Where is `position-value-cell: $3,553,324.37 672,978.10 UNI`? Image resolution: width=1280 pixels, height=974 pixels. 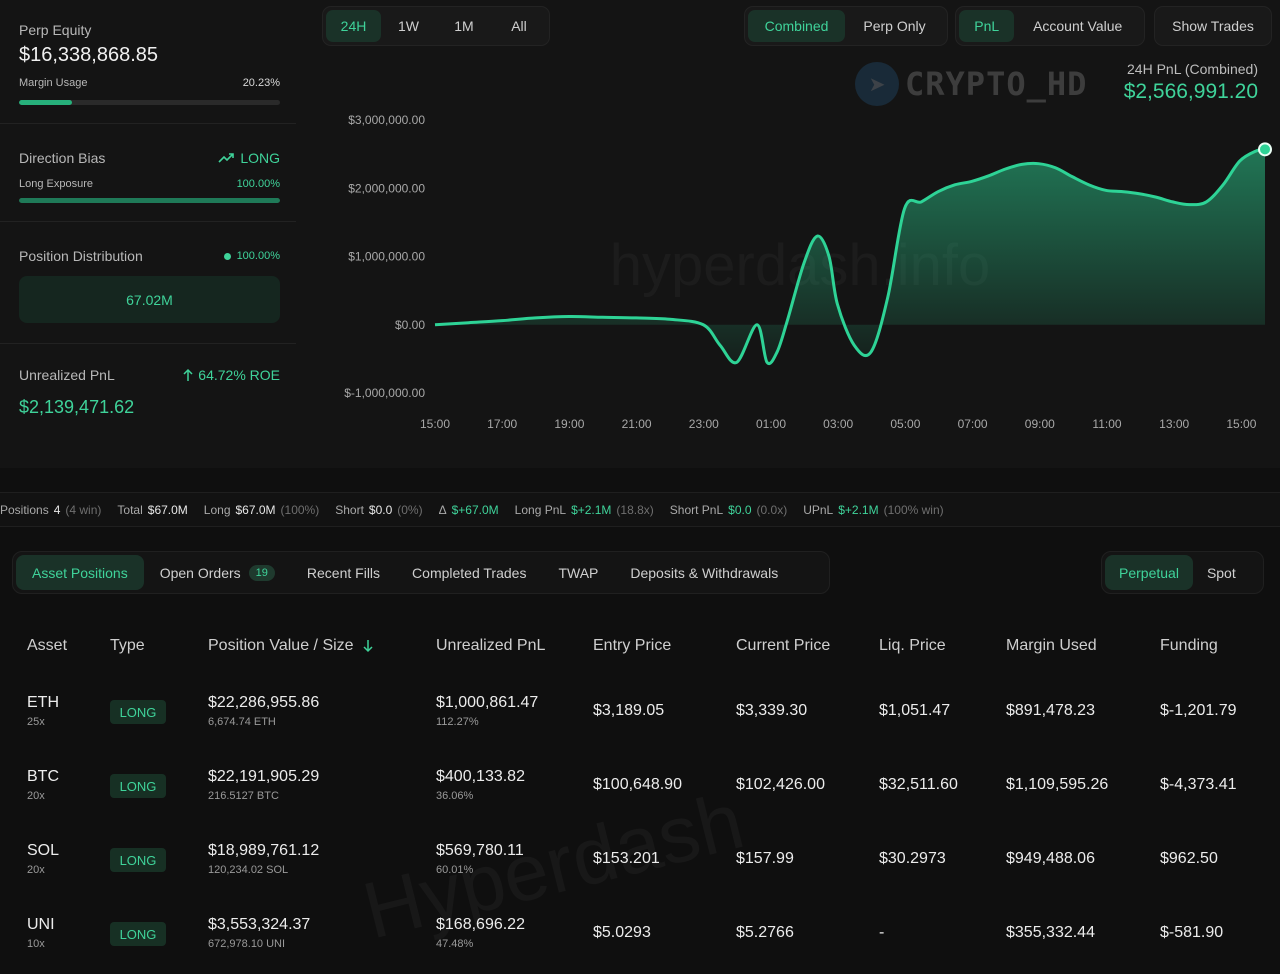 position-value-cell: $3,553,324.37 672,978.10 UNI is located at coordinates (259, 933).